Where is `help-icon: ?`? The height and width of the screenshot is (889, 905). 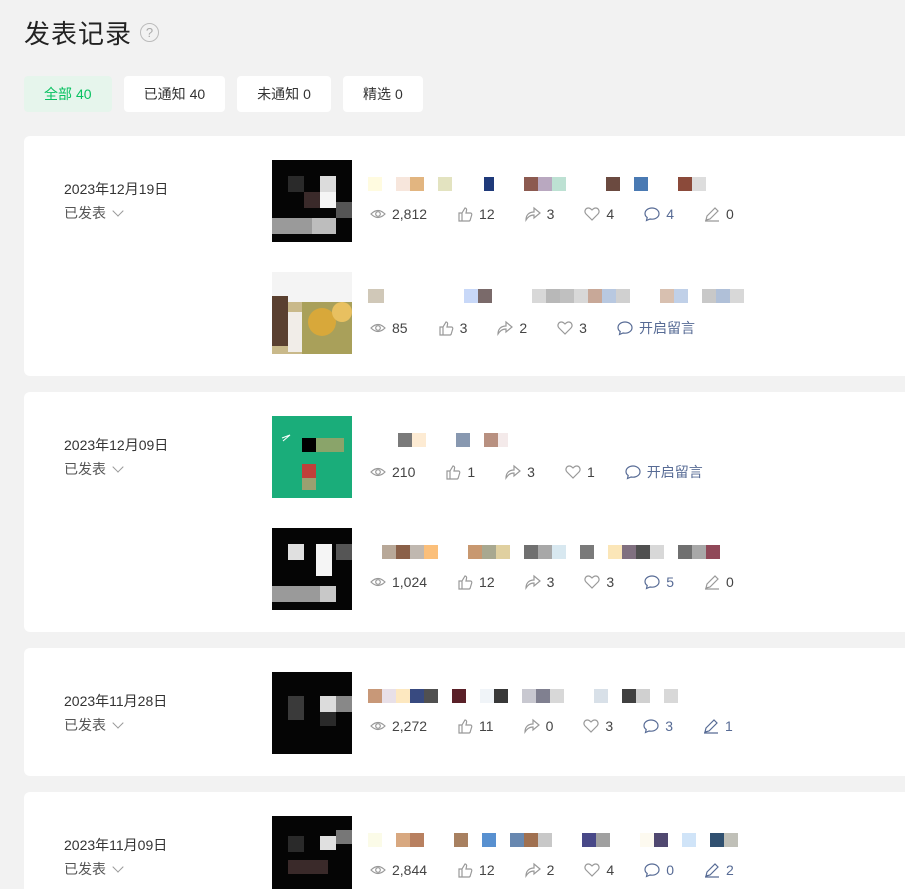 help-icon: ? is located at coordinates (150, 32).